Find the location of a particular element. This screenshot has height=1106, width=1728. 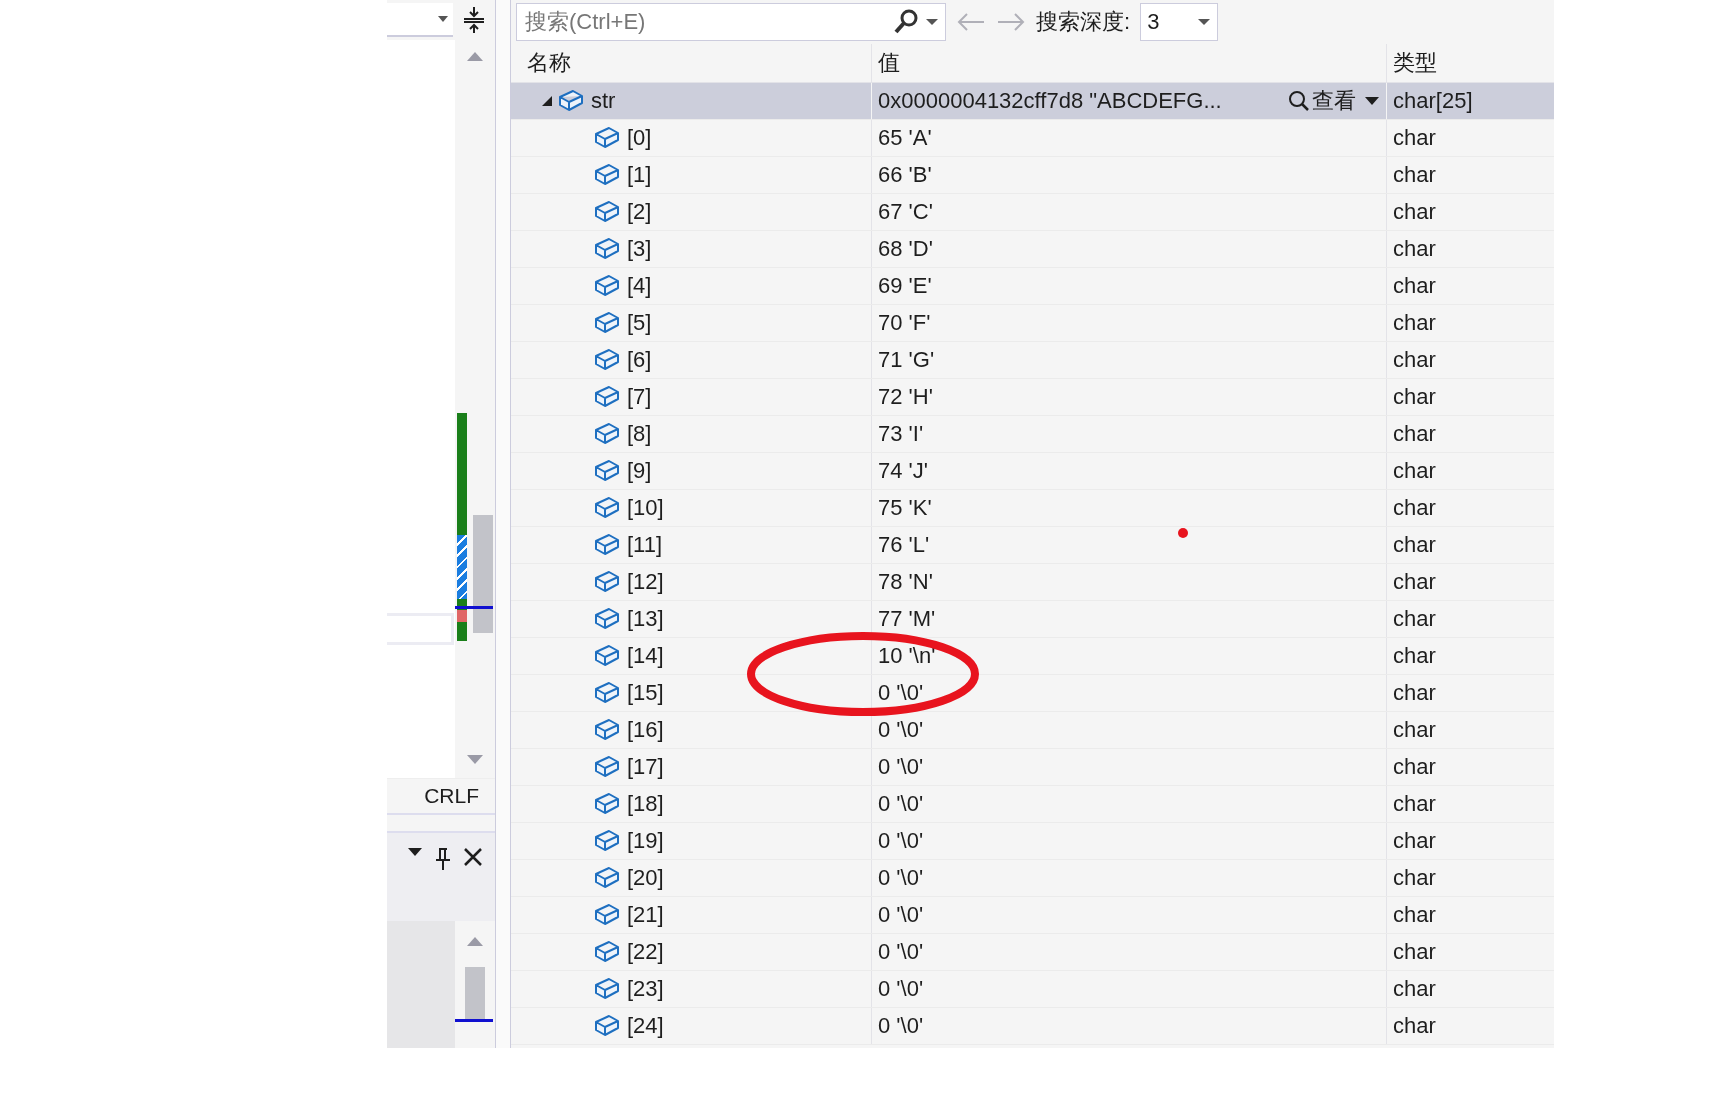

variable-name: [21] is located at coordinates (645, 915).